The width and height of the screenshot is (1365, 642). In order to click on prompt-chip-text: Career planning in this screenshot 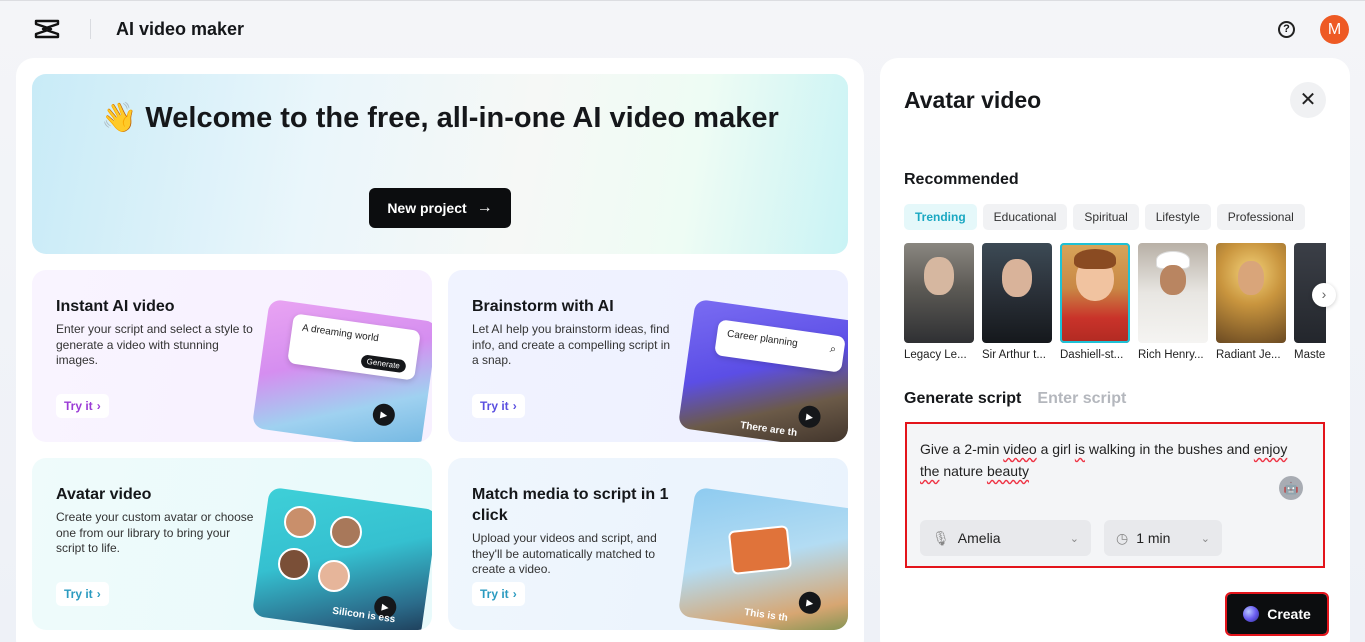, I will do `click(762, 339)`.